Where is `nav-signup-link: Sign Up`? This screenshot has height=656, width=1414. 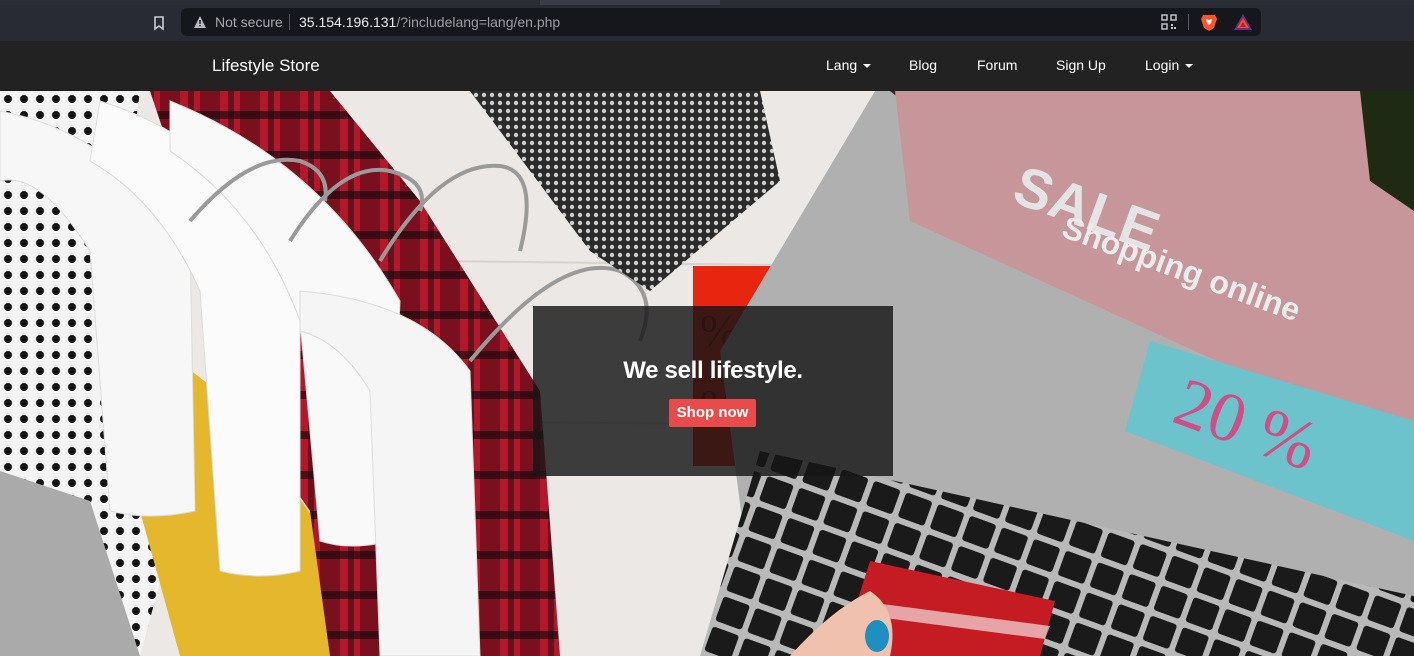
nav-signup-link: Sign Up is located at coordinates (1081, 65).